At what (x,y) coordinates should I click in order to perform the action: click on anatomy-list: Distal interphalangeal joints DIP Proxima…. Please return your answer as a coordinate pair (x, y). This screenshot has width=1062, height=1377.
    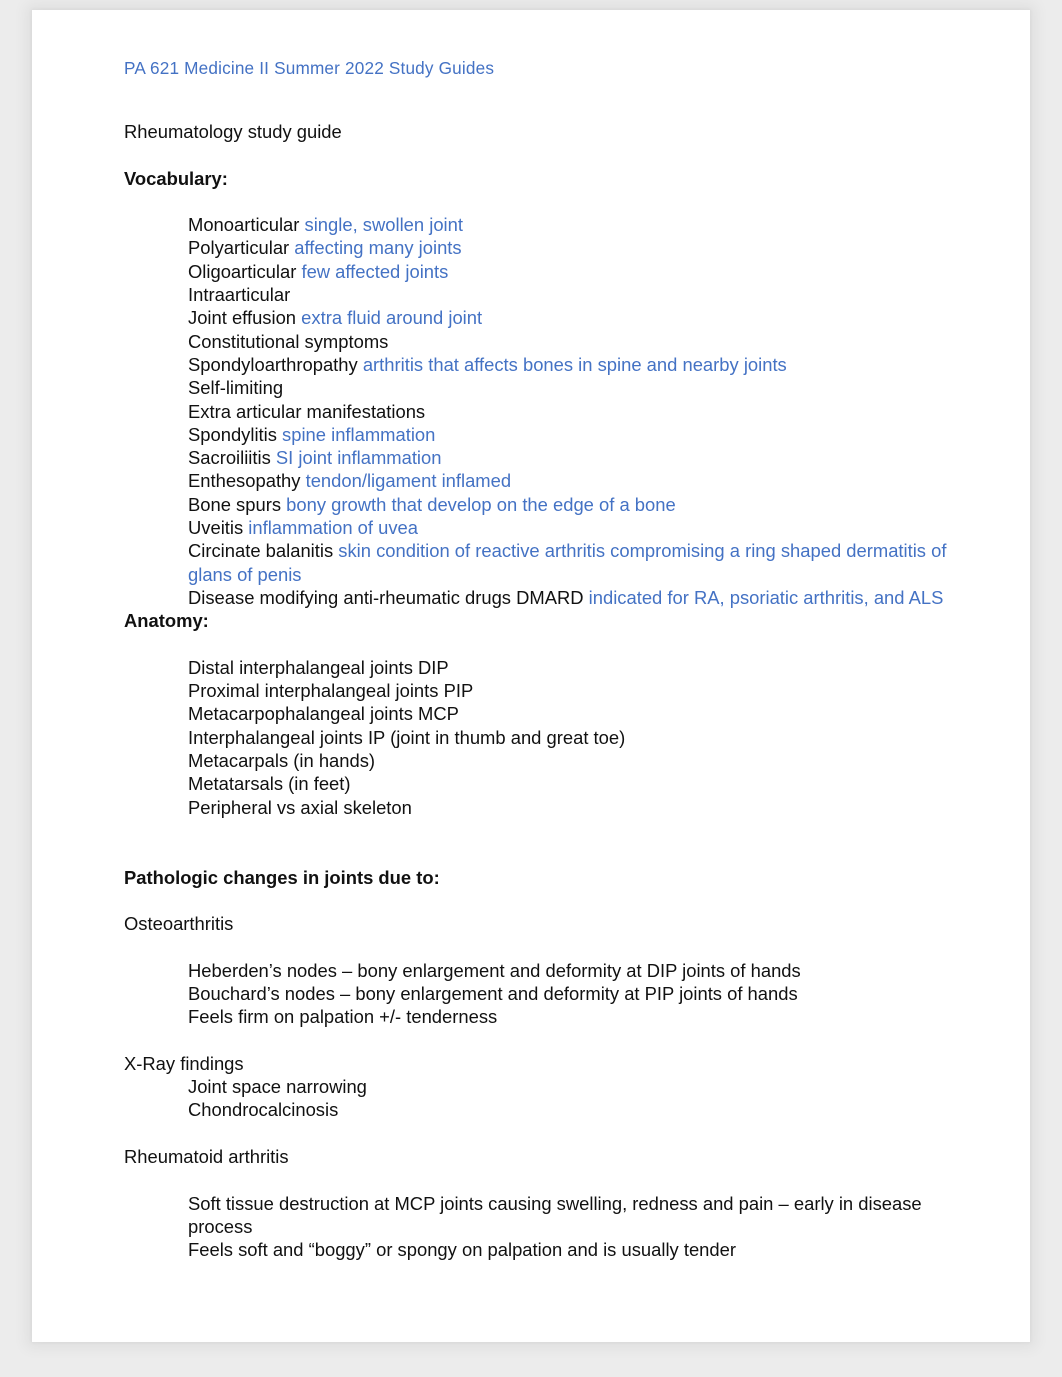
    Looking at the image, I should click on (544, 737).